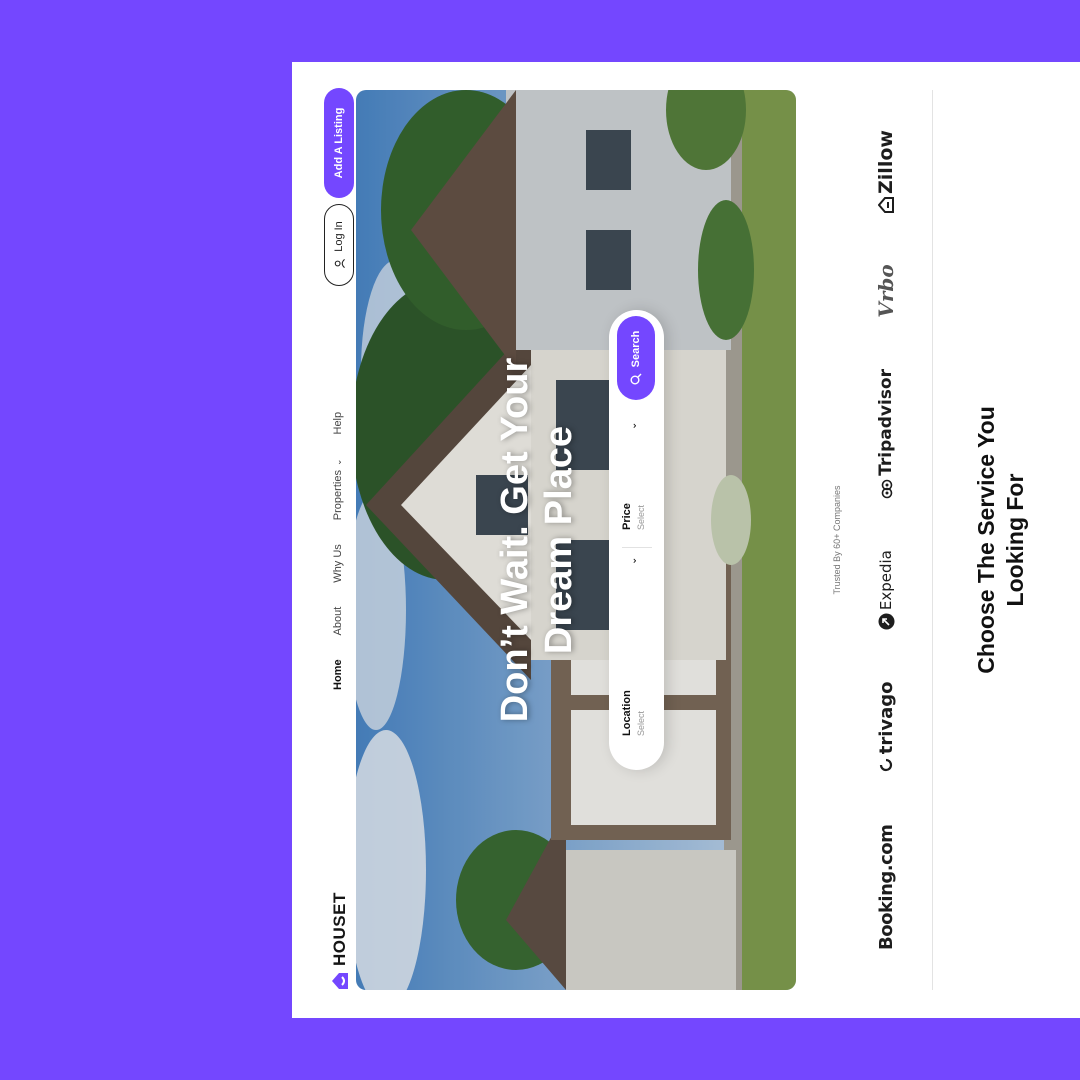 This screenshot has height=1080, width=1080. What do you see at coordinates (338, 495) in the screenshot?
I see `nav-item-properties-label: Properties` at bounding box center [338, 495].